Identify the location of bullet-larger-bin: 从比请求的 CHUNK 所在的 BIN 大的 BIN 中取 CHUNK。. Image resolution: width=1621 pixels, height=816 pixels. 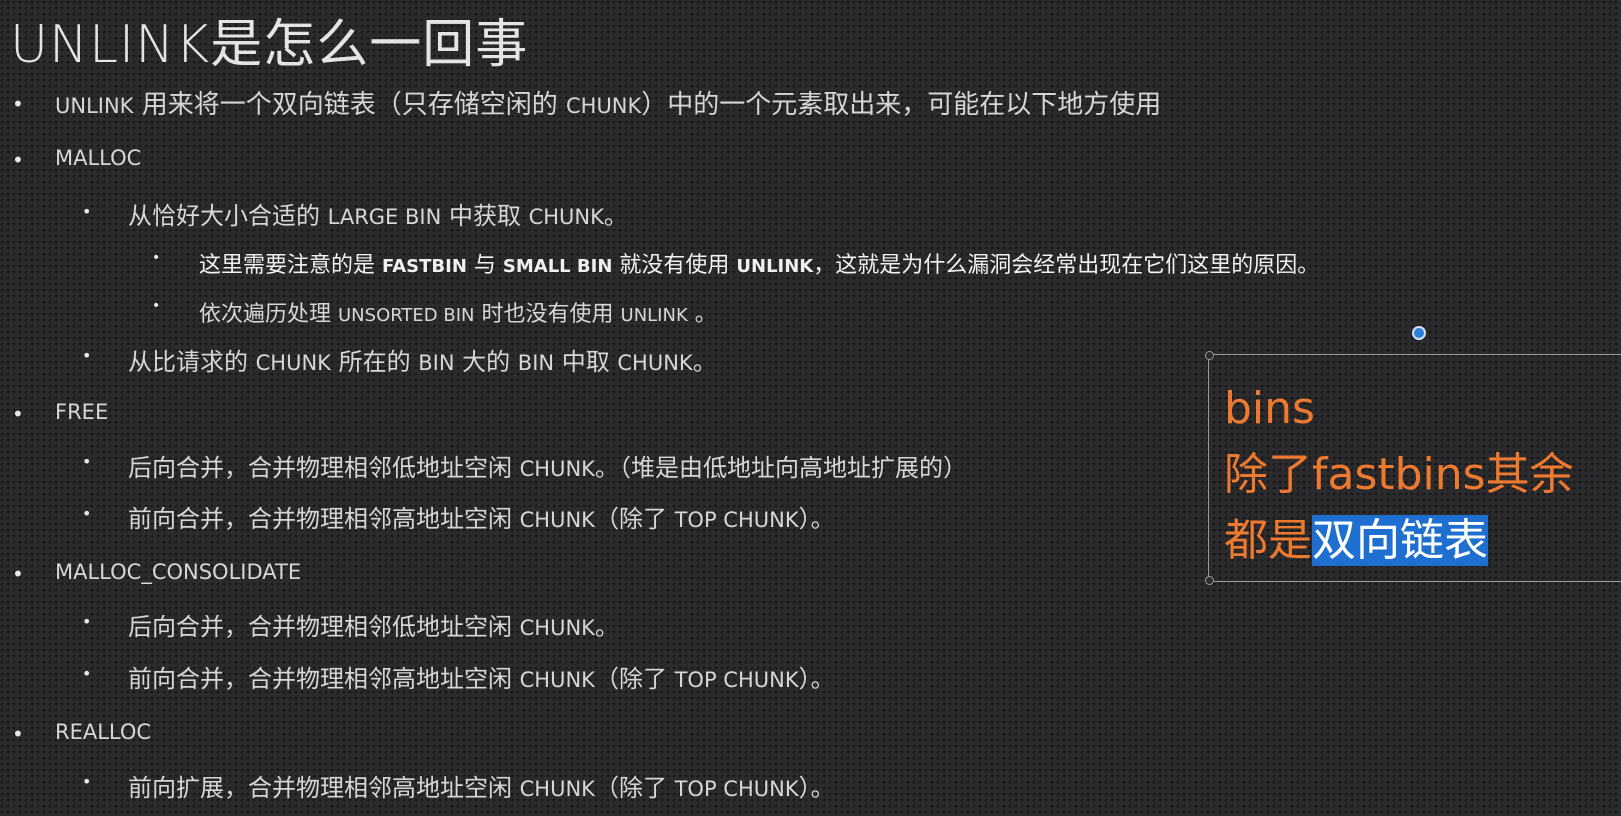
(422, 359).